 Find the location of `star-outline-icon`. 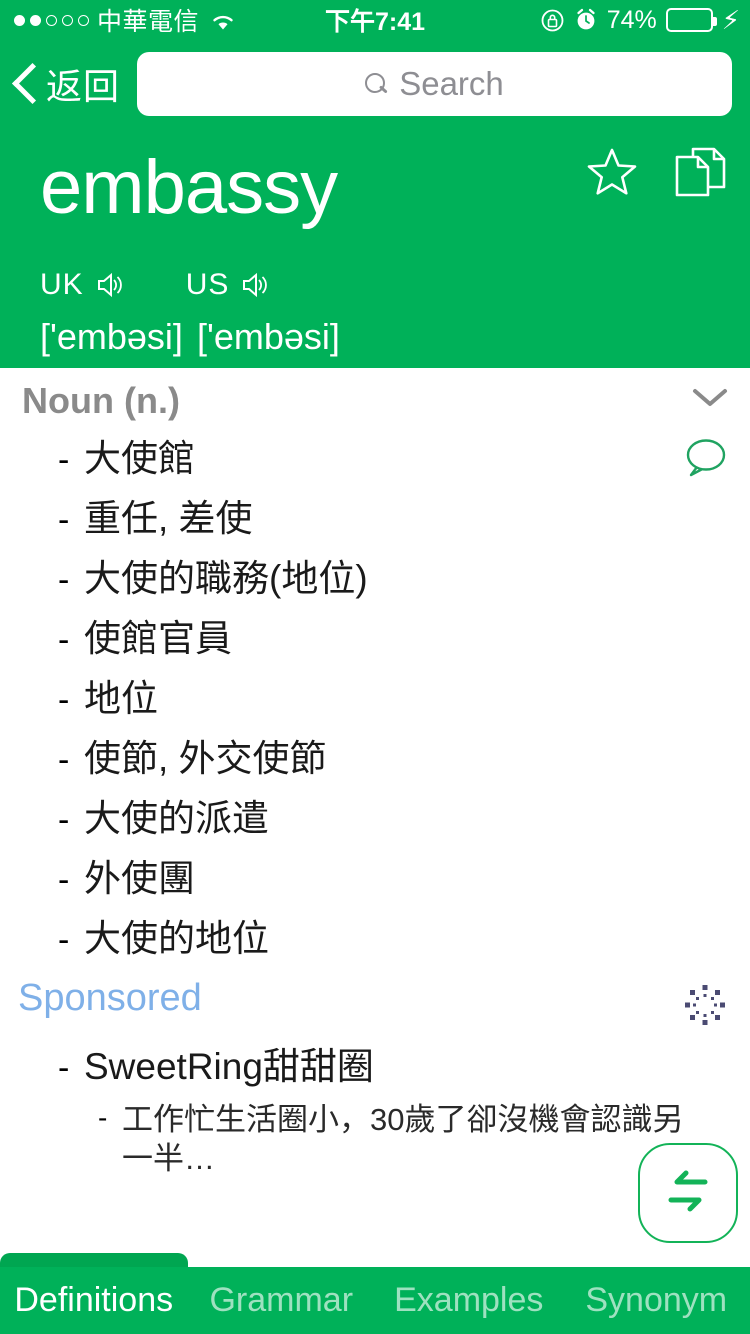

star-outline-icon is located at coordinates (612, 174).